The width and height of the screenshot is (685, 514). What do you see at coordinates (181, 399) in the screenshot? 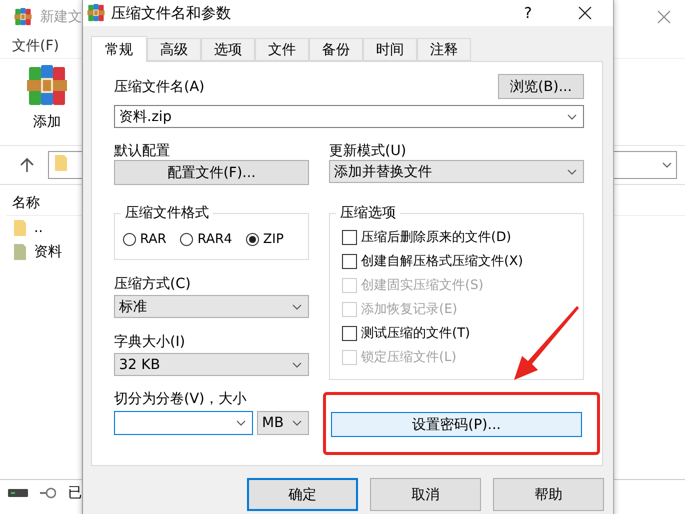
I see `field-label: 切分为分卷(V)，大小` at bounding box center [181, 399].